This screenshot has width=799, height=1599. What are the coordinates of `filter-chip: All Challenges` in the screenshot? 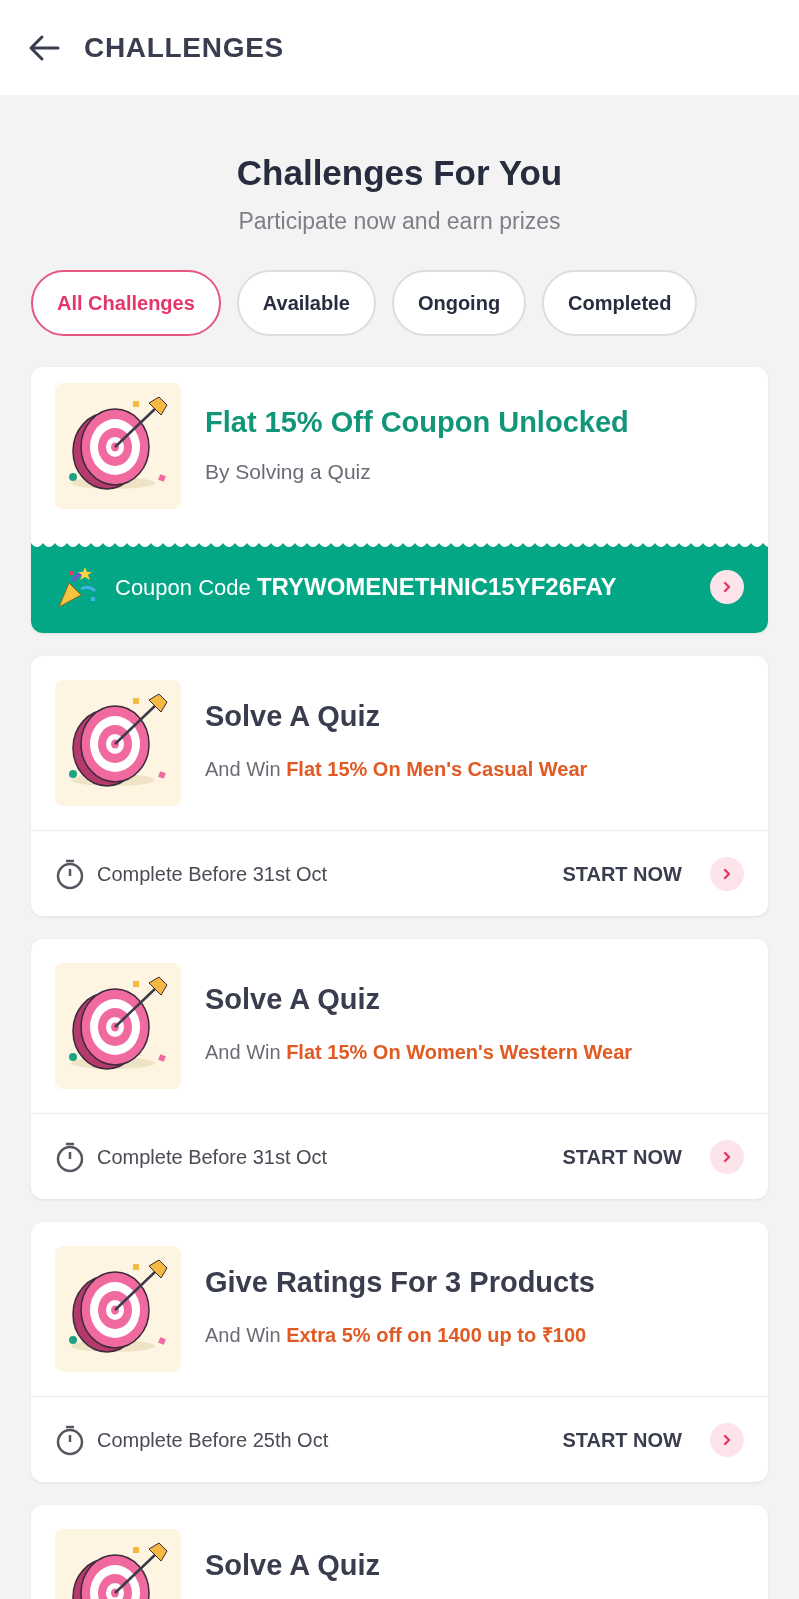 It's located at (126, 303).